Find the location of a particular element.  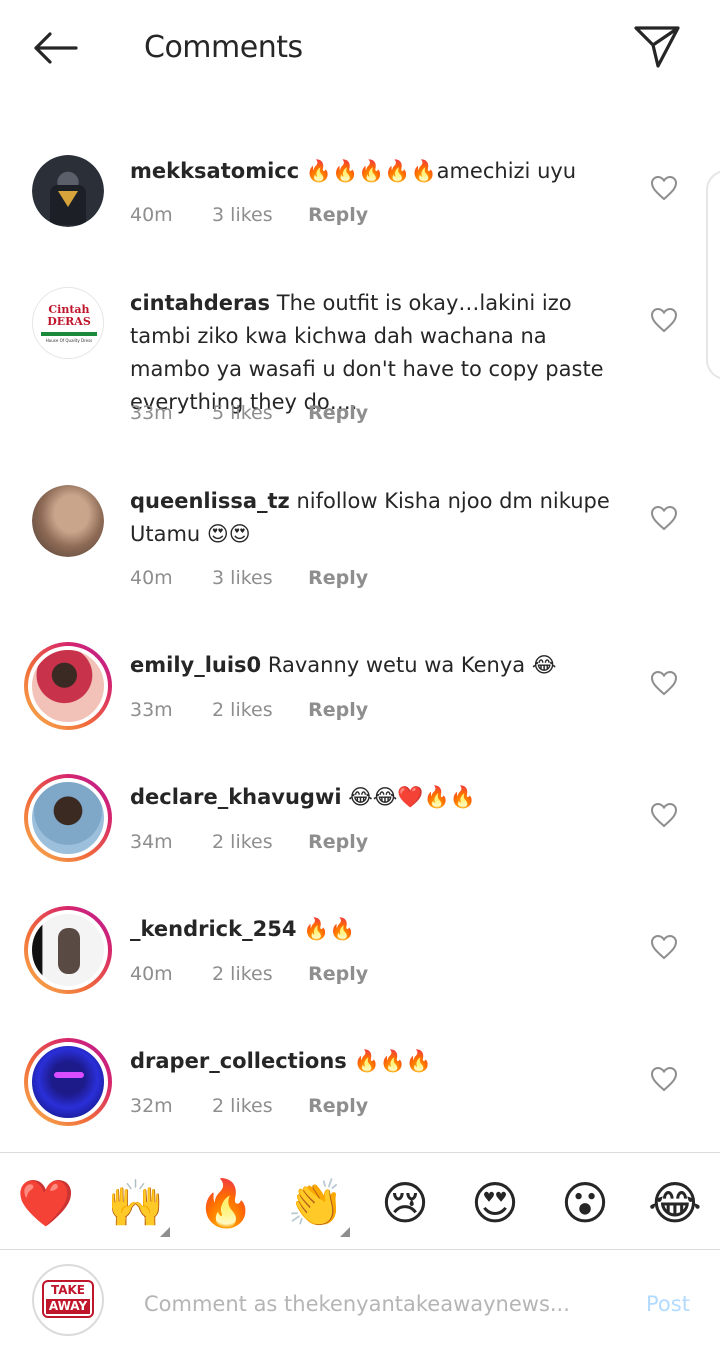

arrow-left-icon is located at coordinates (56, 48).